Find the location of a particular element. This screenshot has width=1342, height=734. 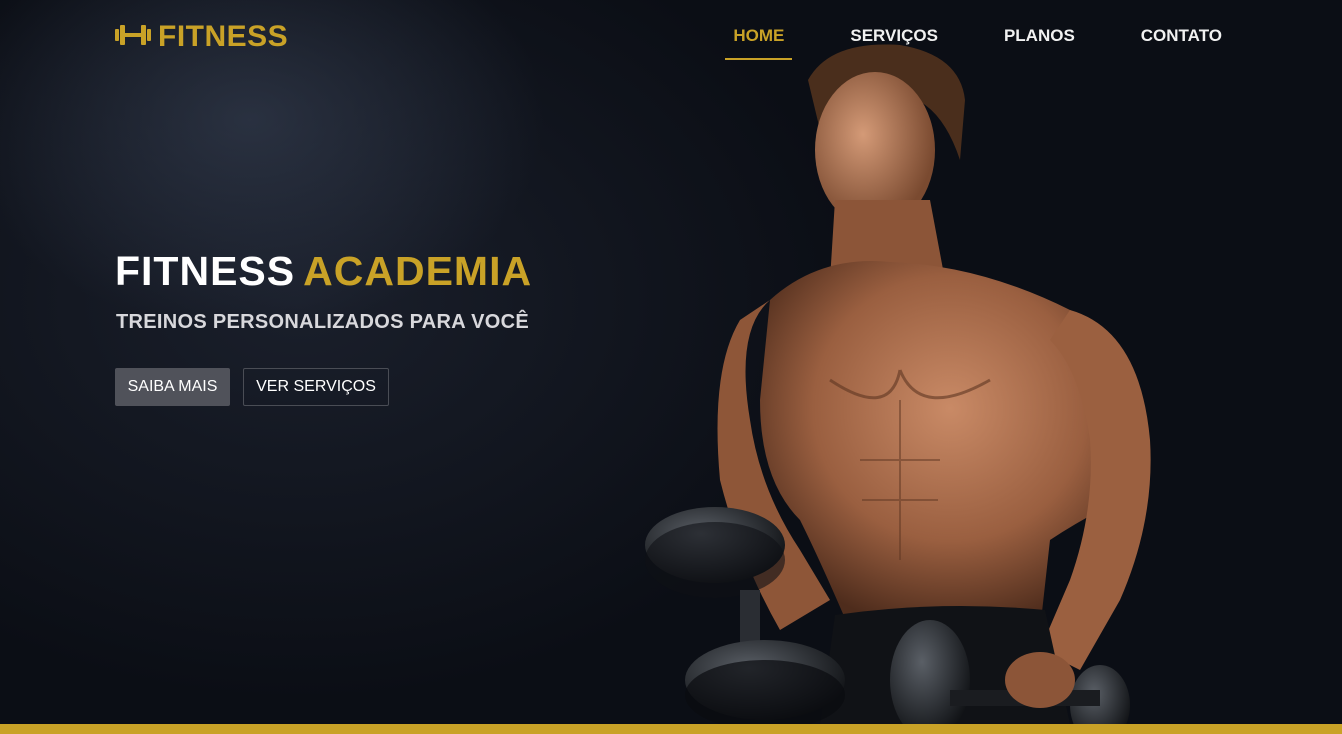

hero-subtitle: TREINOS PERSONALIZADOS PARA VOCÊ is located at coordinates (322, 322).